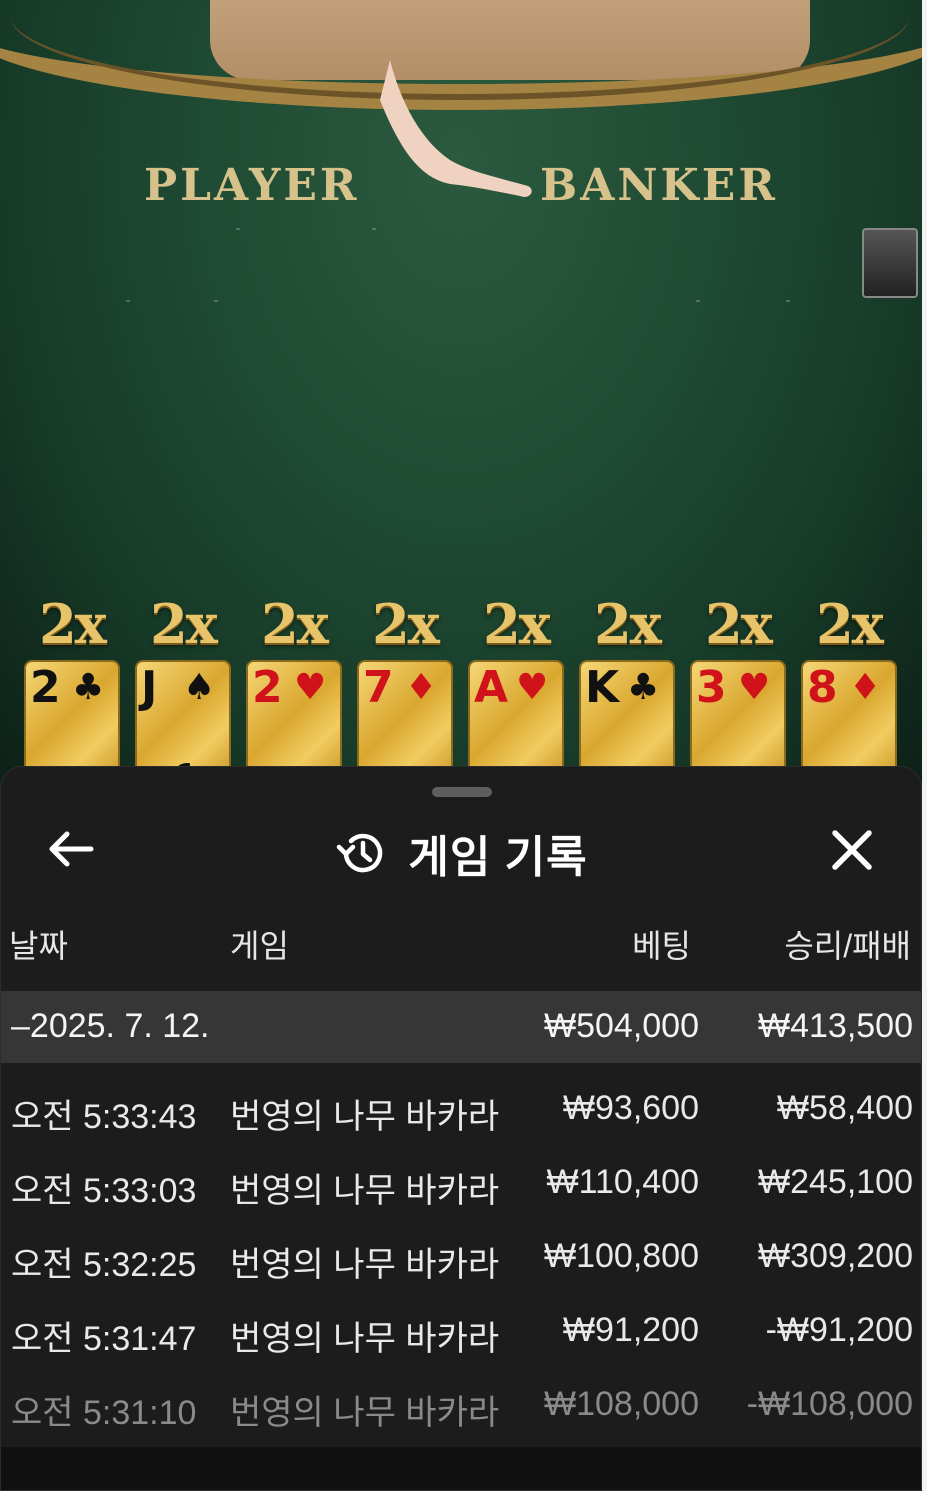 This screenshot has width=927, height=1491. What do you see at coordinates (602, 687) in the screenshot?
I see `card-rank: K` at bounding box center [602, 687].